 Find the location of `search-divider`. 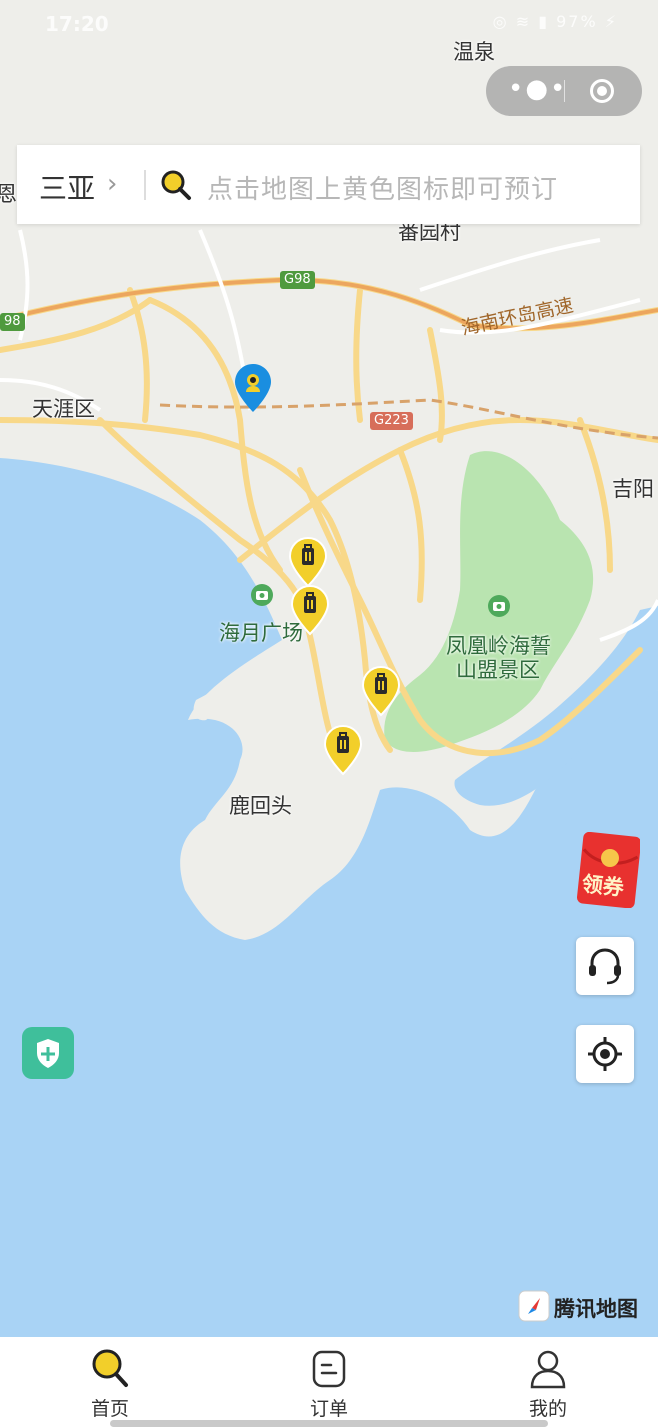

search-divider is located at coordinates (145, 185).